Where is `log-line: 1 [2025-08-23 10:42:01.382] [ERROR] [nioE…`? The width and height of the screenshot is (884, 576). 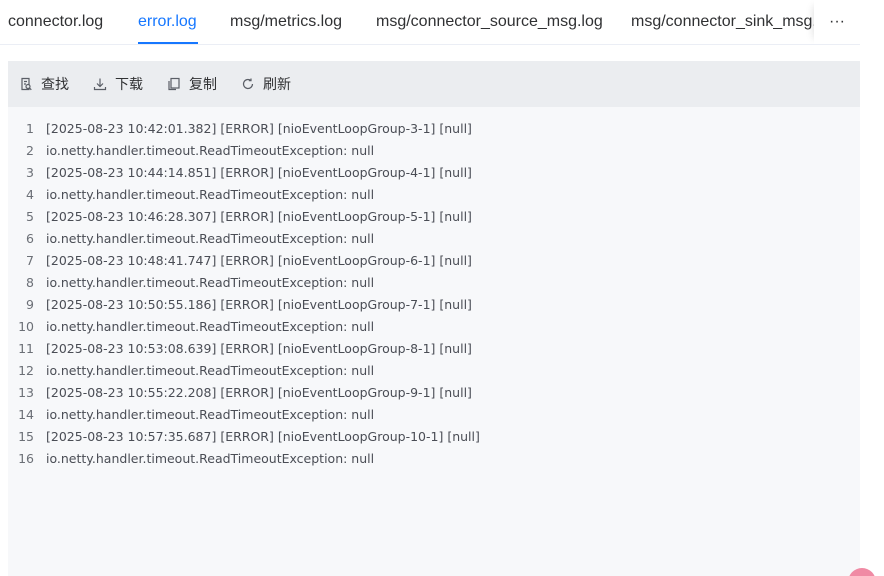
log-line: 1 [2025-08-23 10:42:01.382] [ERROR] [nioE… is located at coordinates (434, 128).